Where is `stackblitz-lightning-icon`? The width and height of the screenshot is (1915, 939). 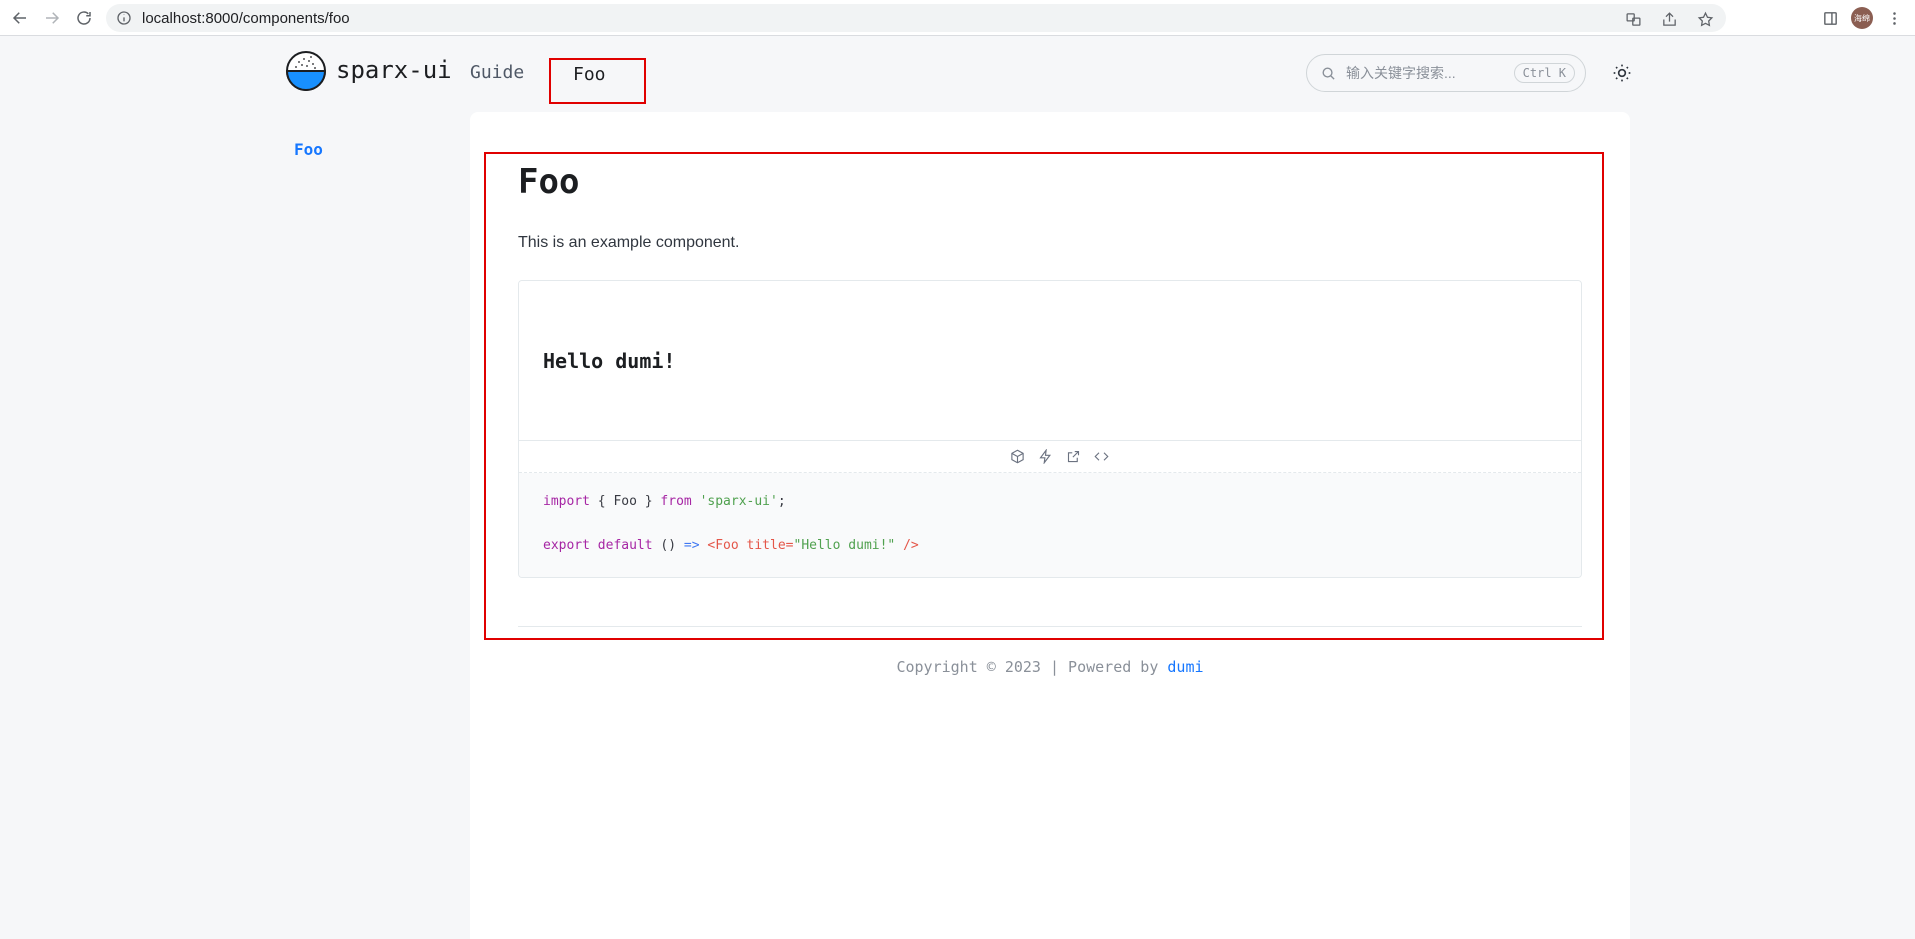 stackblitz-lightning-icon is located at coordinates (1045, 457).